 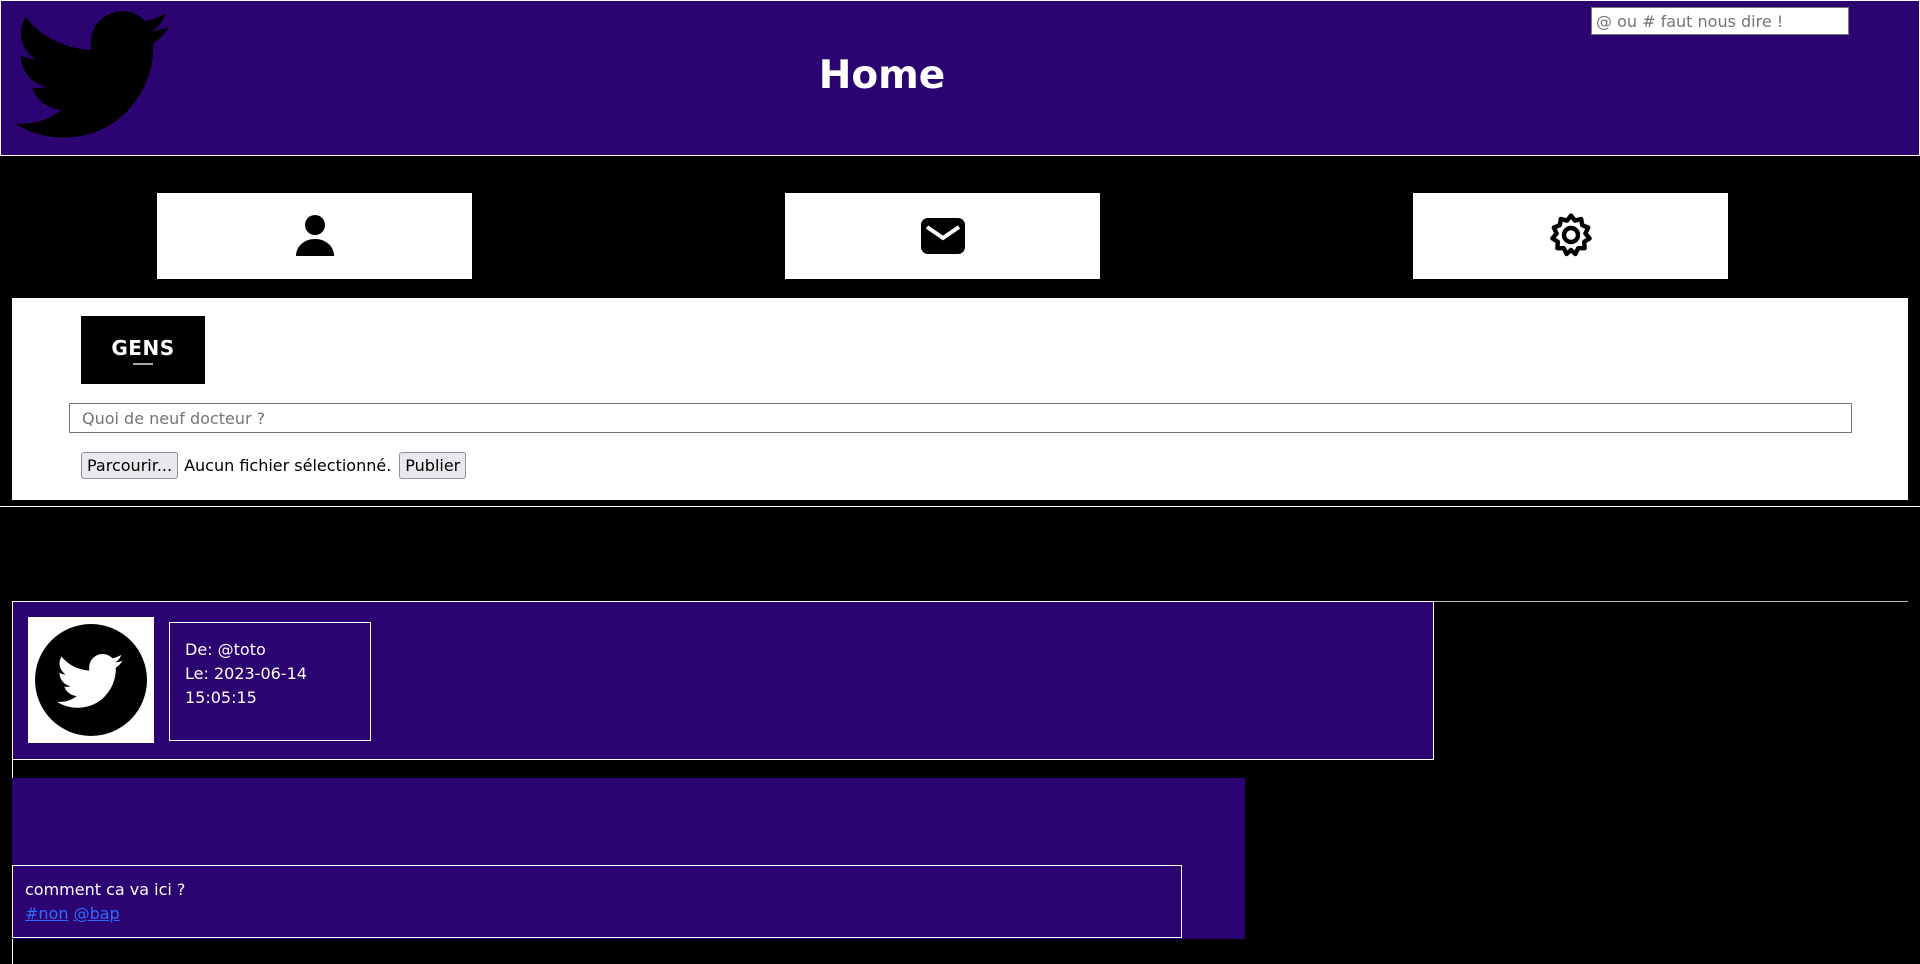 I want to click on publish-button: Publier, so click(x=433, y=465).